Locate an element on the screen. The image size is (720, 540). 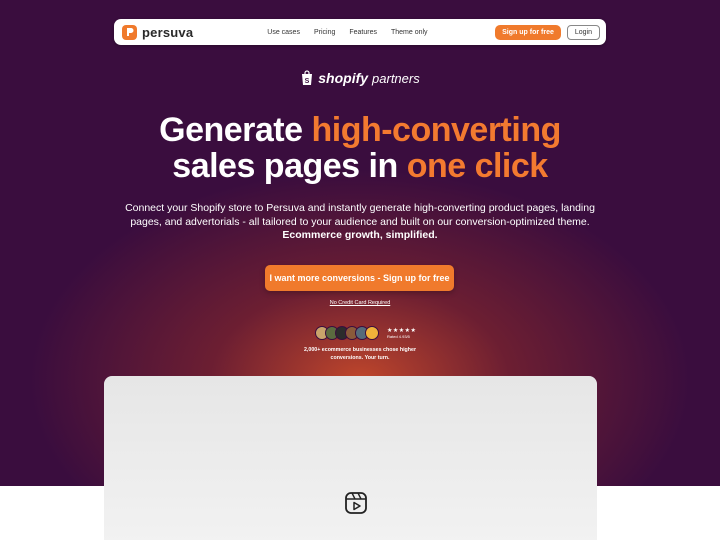
headline-line1-accent: high-converting is located at coordinates (436, 130).